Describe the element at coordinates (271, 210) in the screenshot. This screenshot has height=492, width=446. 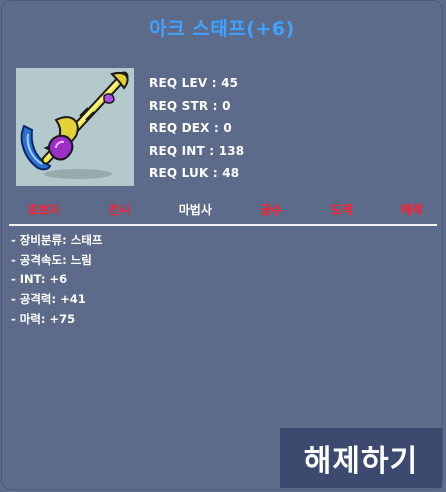
I see `job-archer: 궁수` at that location.